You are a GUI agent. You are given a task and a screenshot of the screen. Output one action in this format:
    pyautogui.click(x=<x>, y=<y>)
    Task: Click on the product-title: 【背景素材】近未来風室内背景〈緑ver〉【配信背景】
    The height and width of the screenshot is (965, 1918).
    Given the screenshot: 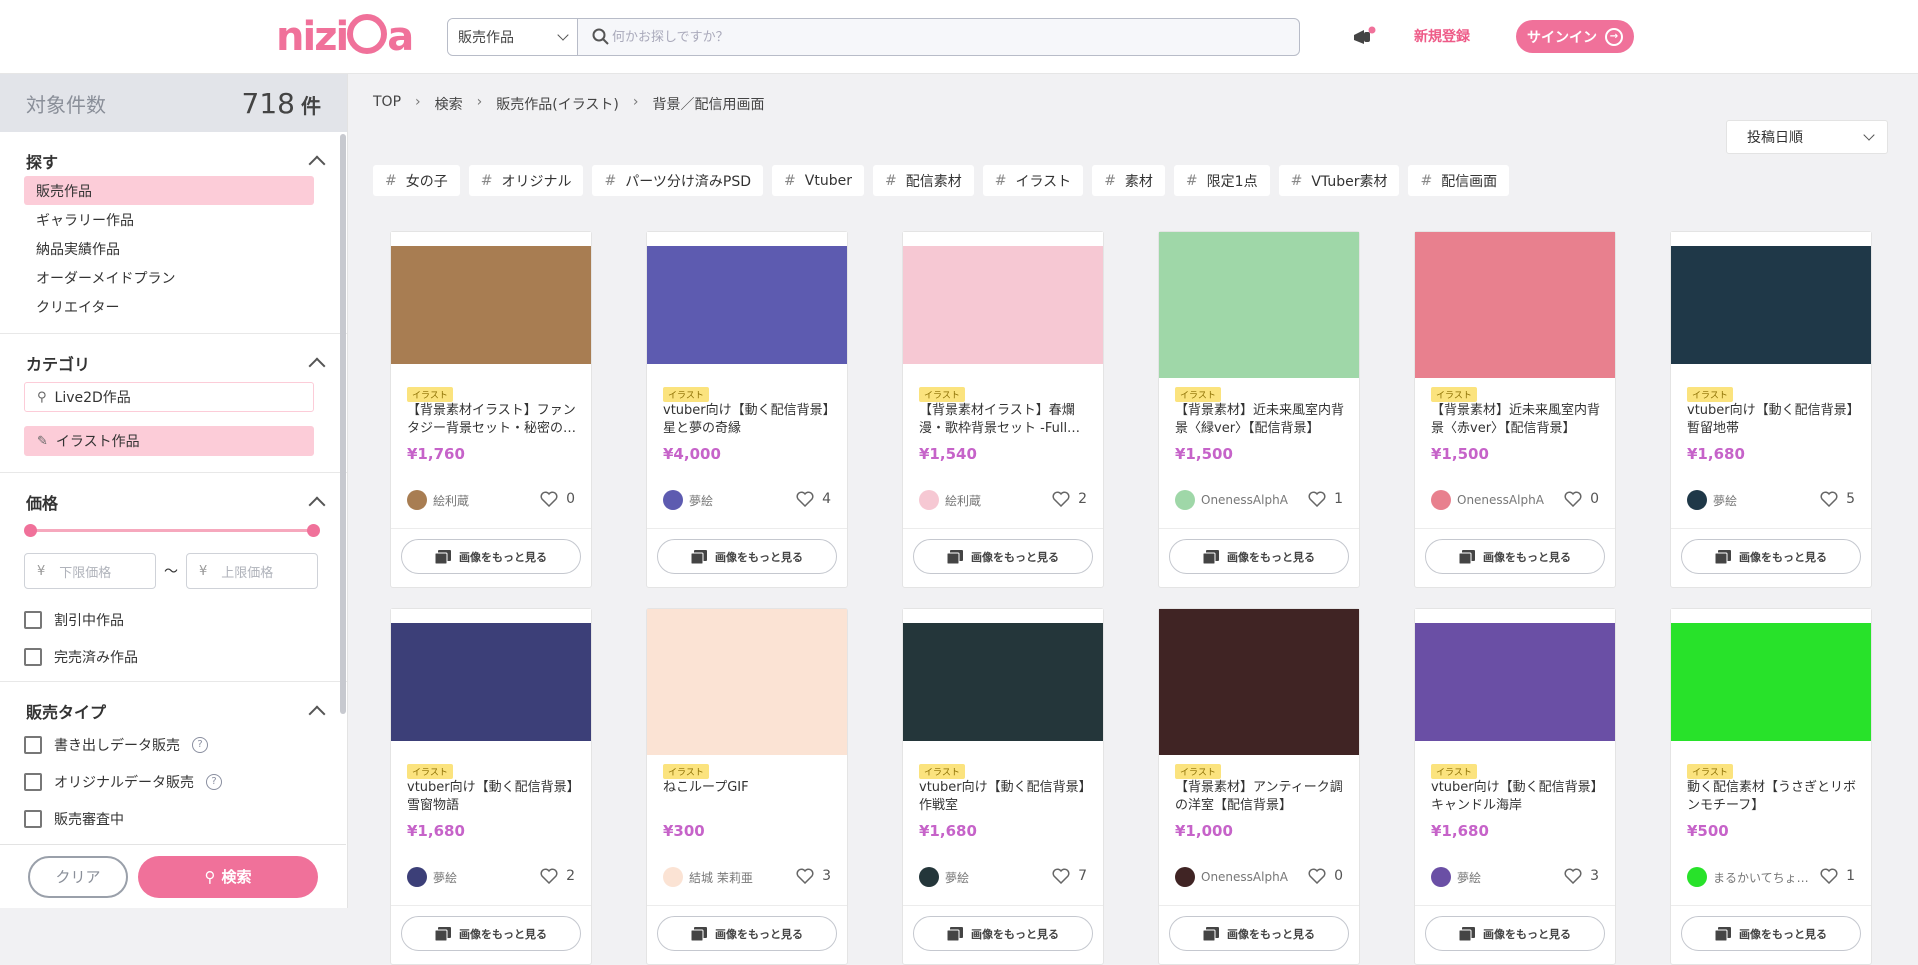 What is the action you would take?
    pyautogui.click(x=1261, y=420)
    